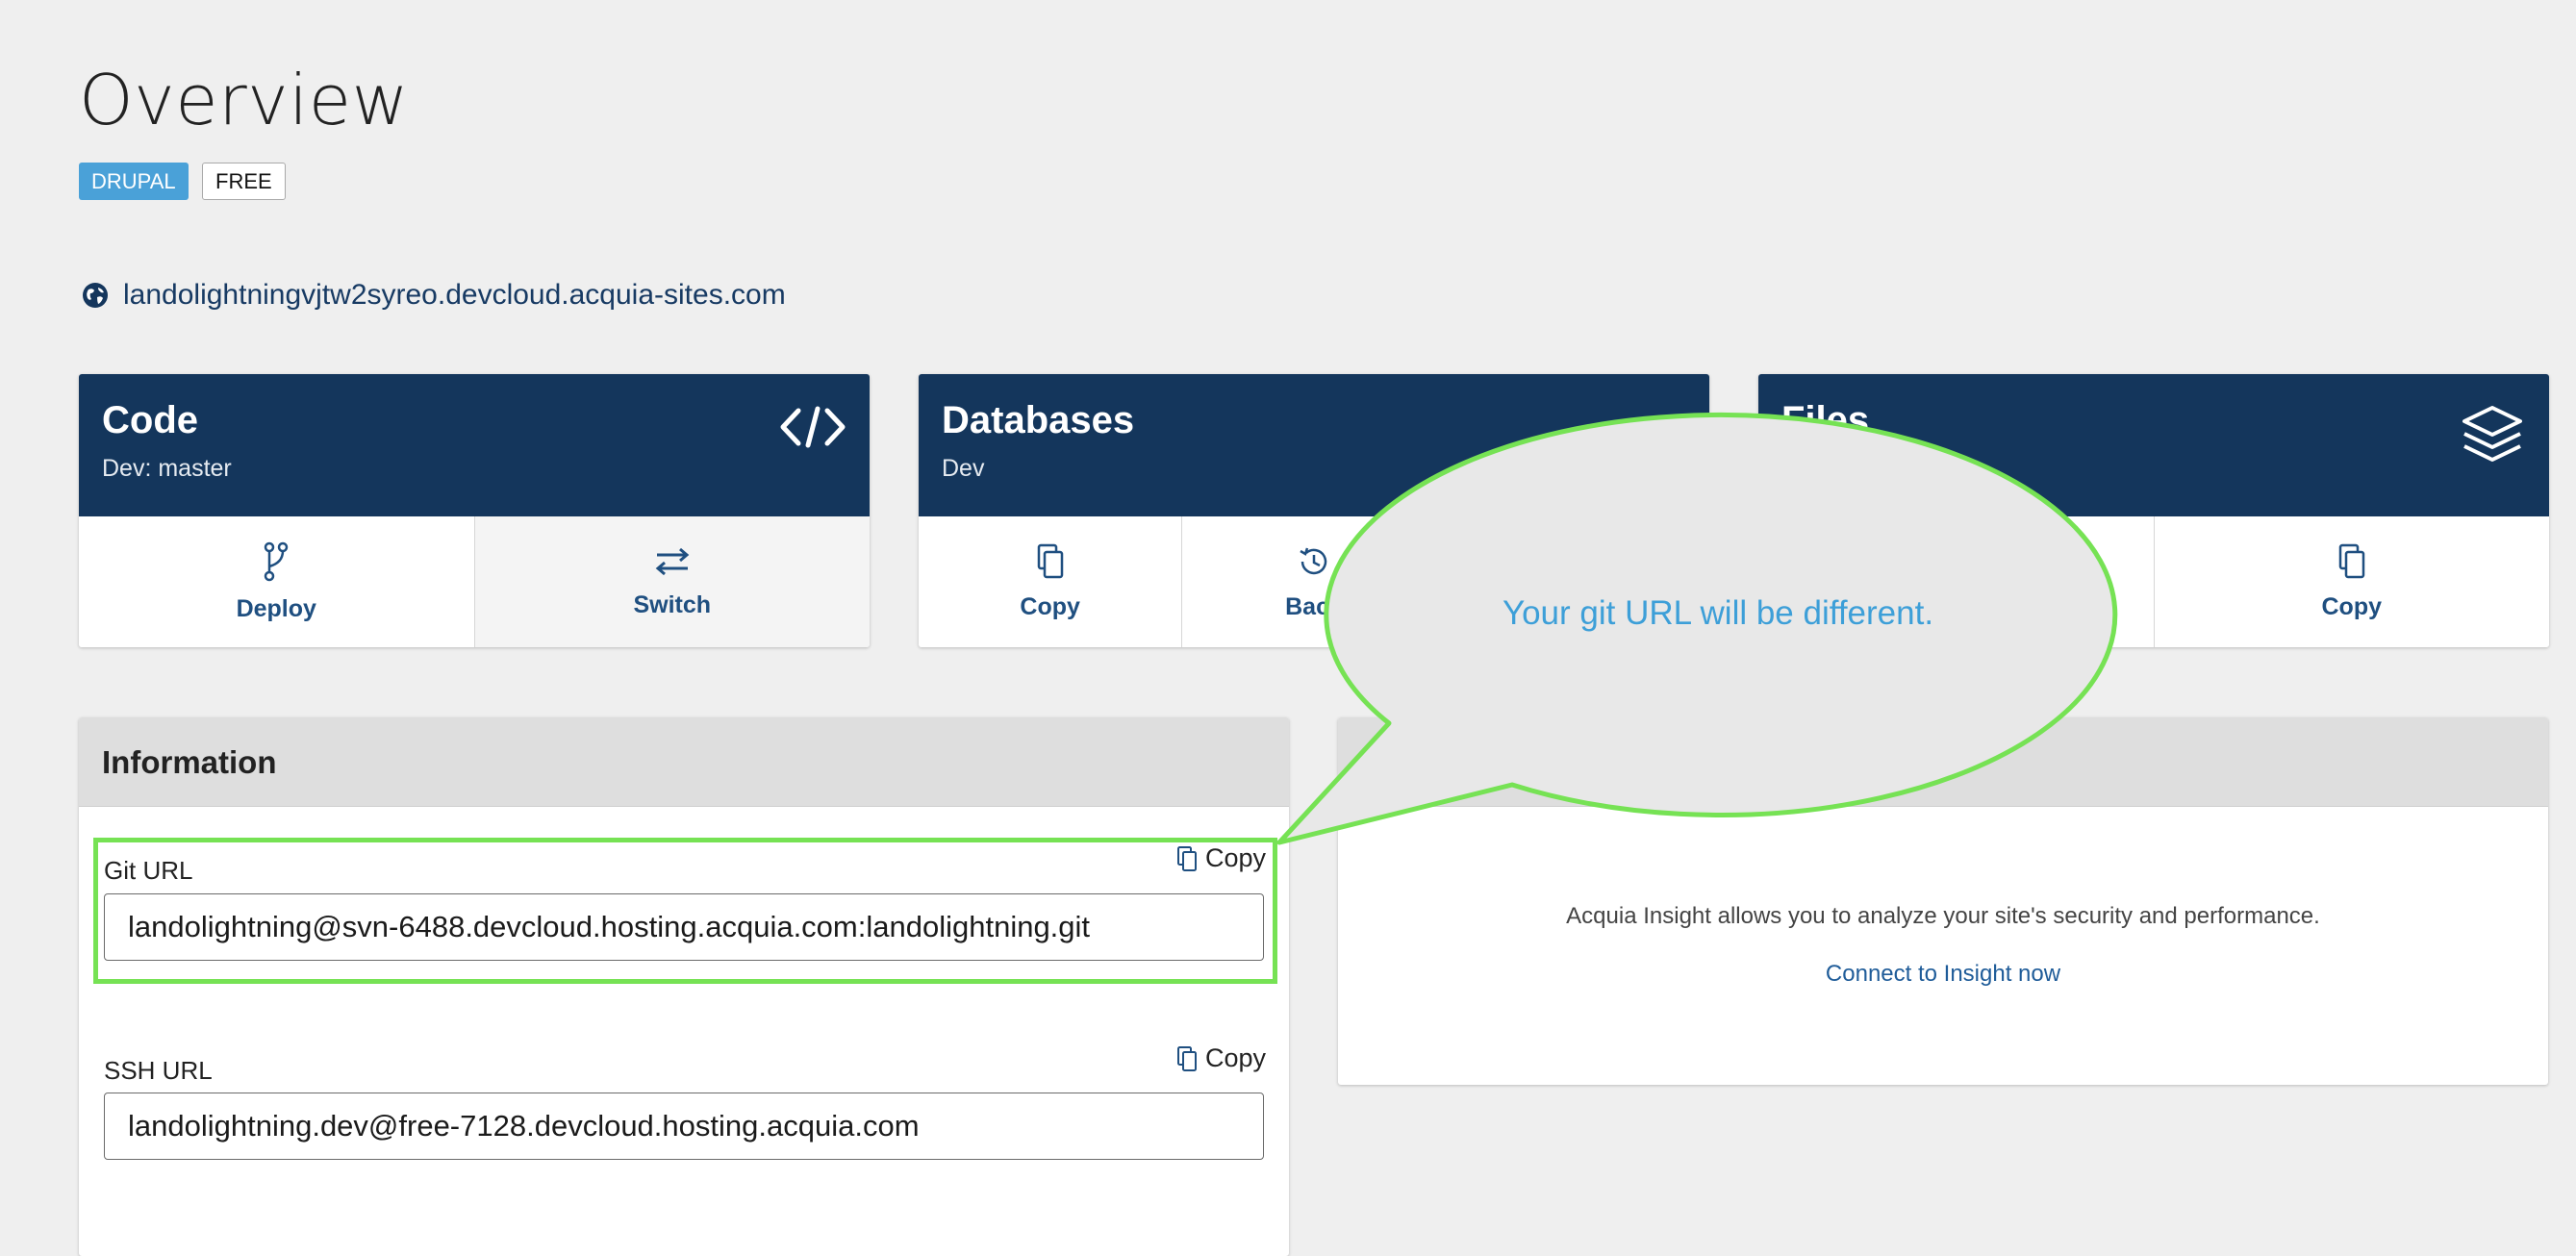 This screenshot has width=2576, height=1256. What do you see at coordinates (1051, 582) in the screenshot?
I see `database-copy-button: Copy` at bounding box center [1051, 582].